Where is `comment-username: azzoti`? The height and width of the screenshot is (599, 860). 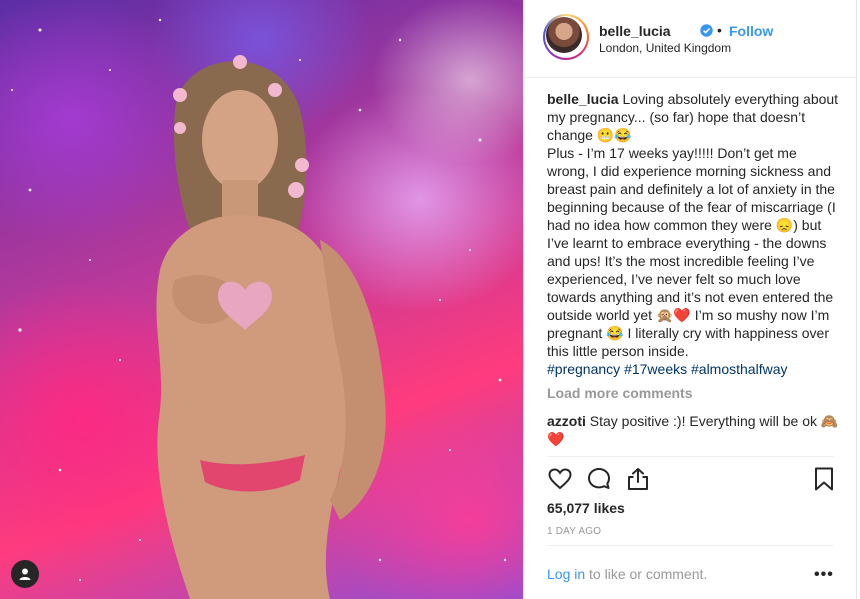
comment-username: azzoti is located at coordinates (566, 421).